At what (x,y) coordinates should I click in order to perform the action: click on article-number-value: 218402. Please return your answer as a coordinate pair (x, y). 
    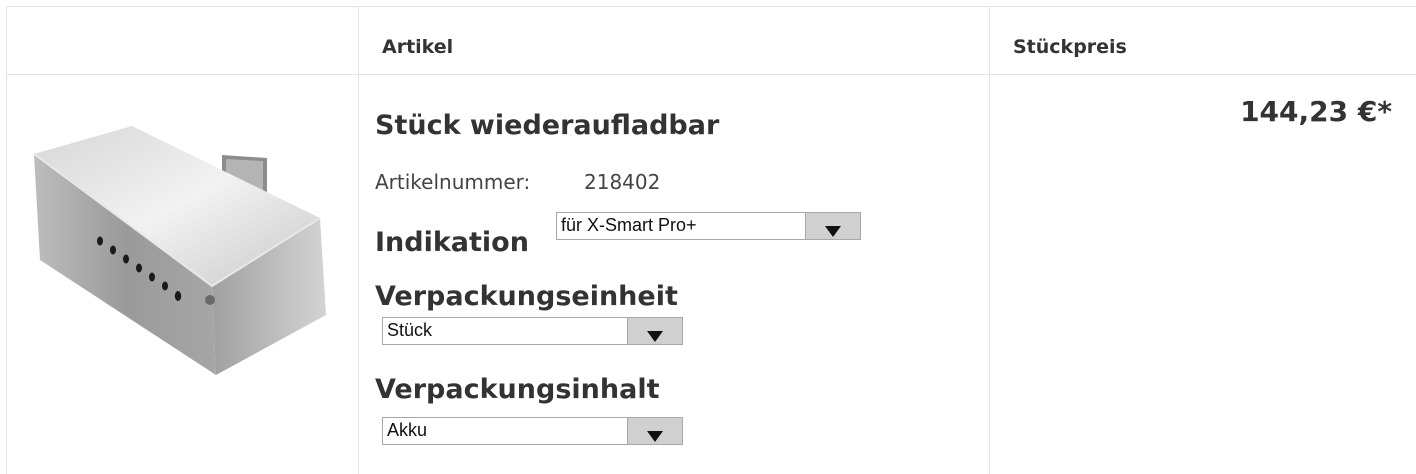
    Looking at the image, I should click on (622, 182).